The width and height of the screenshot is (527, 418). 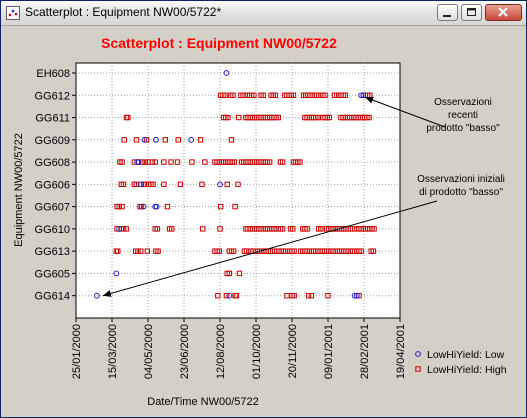 What do you see at coordinates (52, 274) in the screenshot?
I see `y-tick-label: GG605` at bounding box center [52, 274].